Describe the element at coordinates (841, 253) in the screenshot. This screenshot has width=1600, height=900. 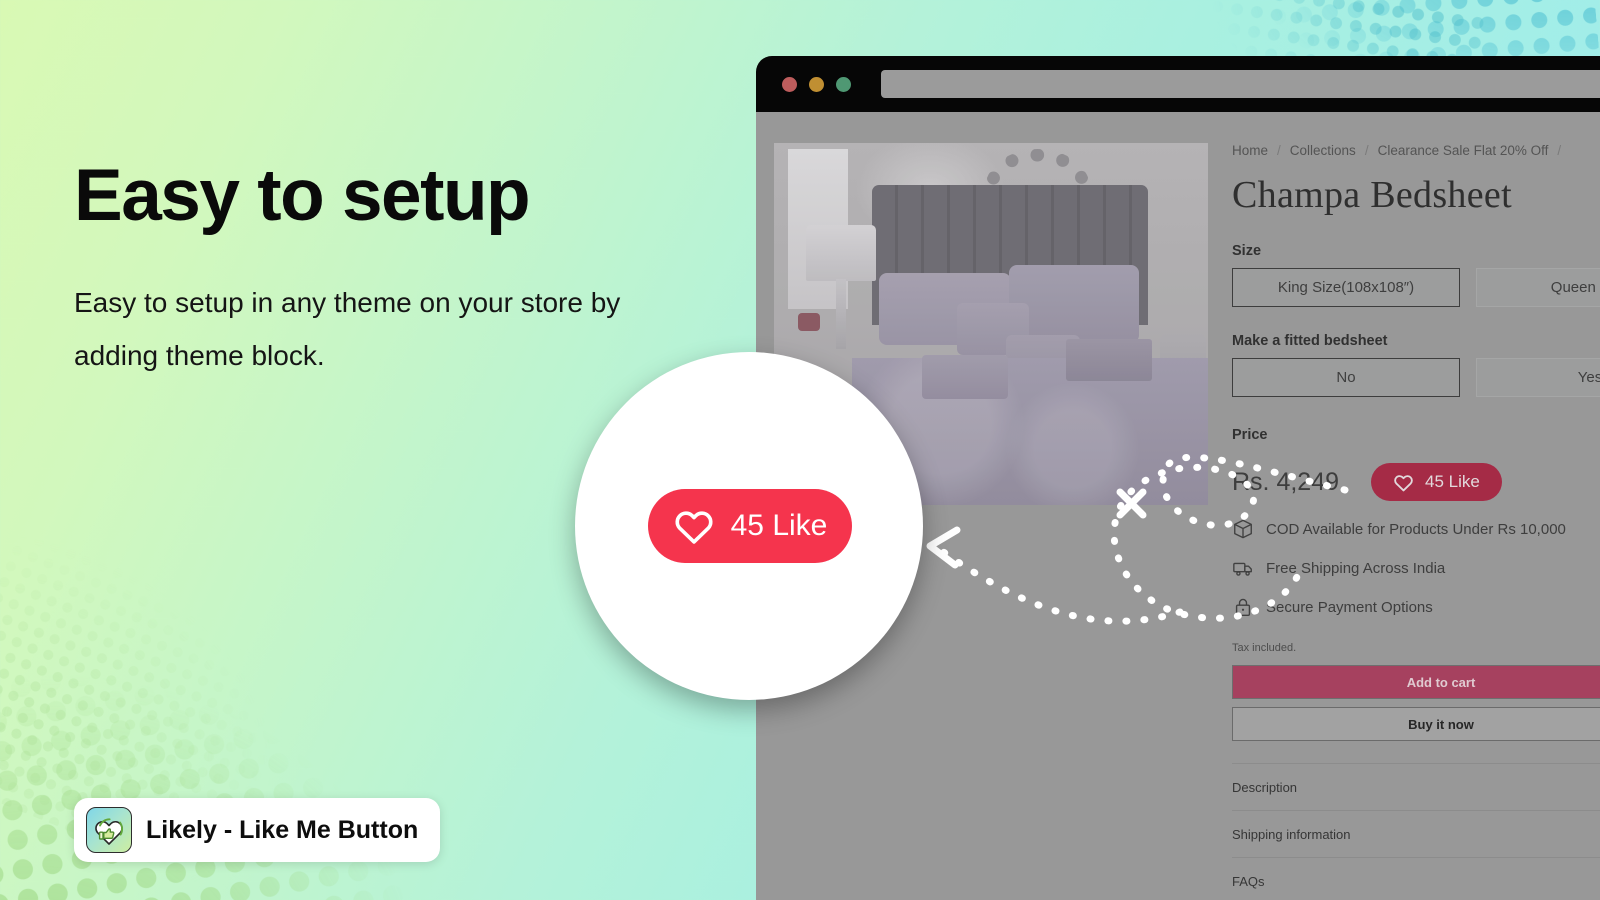
I see `lamp-shade-decor` at that location.